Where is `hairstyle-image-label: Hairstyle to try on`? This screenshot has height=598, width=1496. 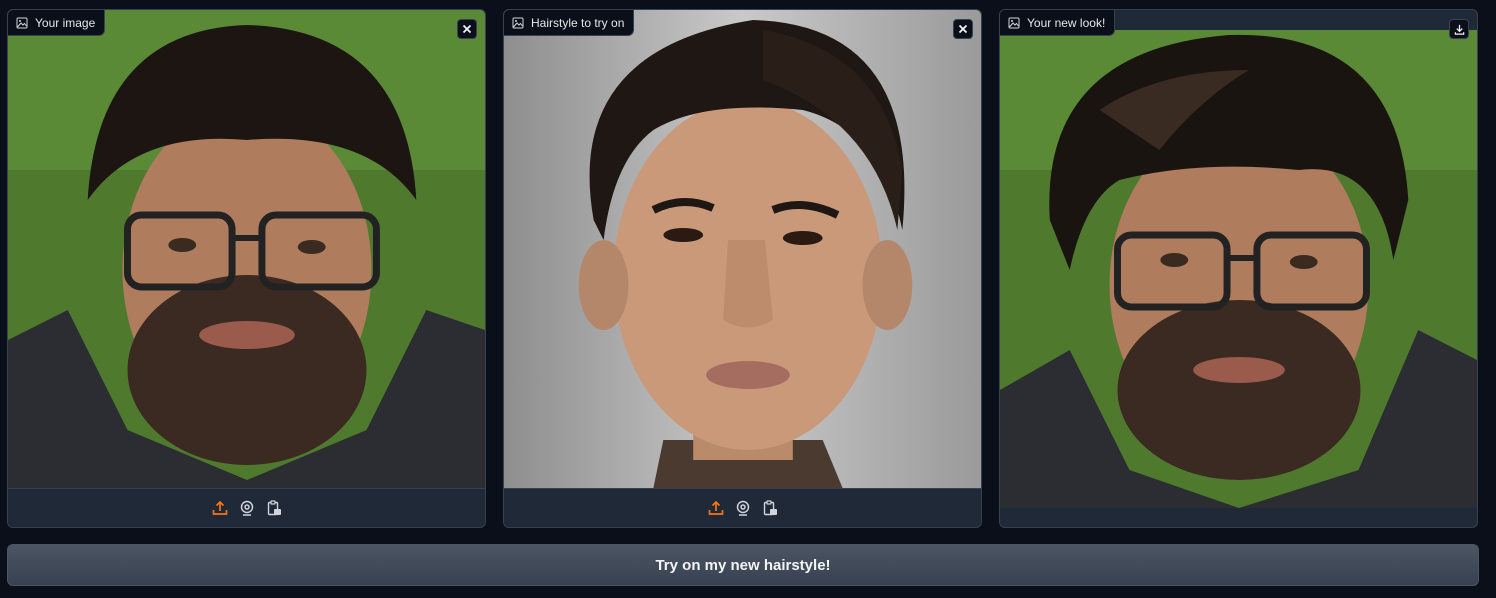
hairstyle-image-label: Hairstyle to try on is located at coordinates (569, 23).